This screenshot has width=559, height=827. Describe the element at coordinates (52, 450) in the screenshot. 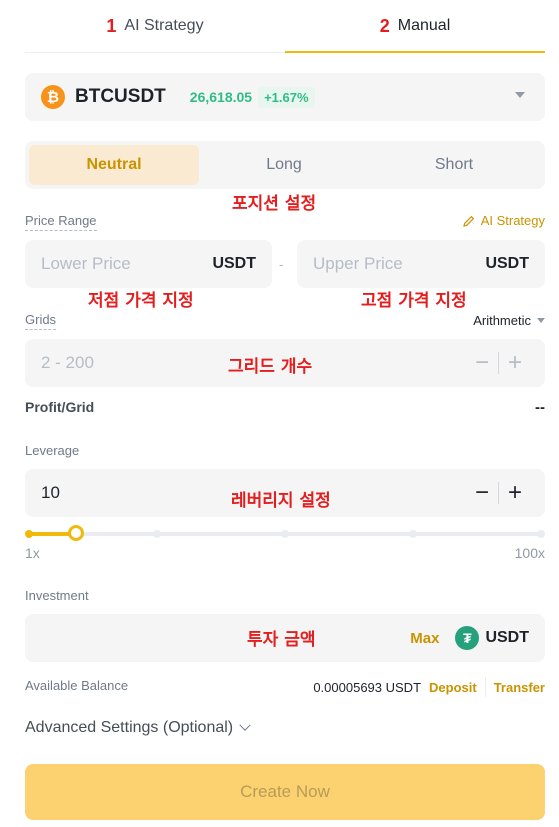

I see `leverage-label: Leverage` at that location.